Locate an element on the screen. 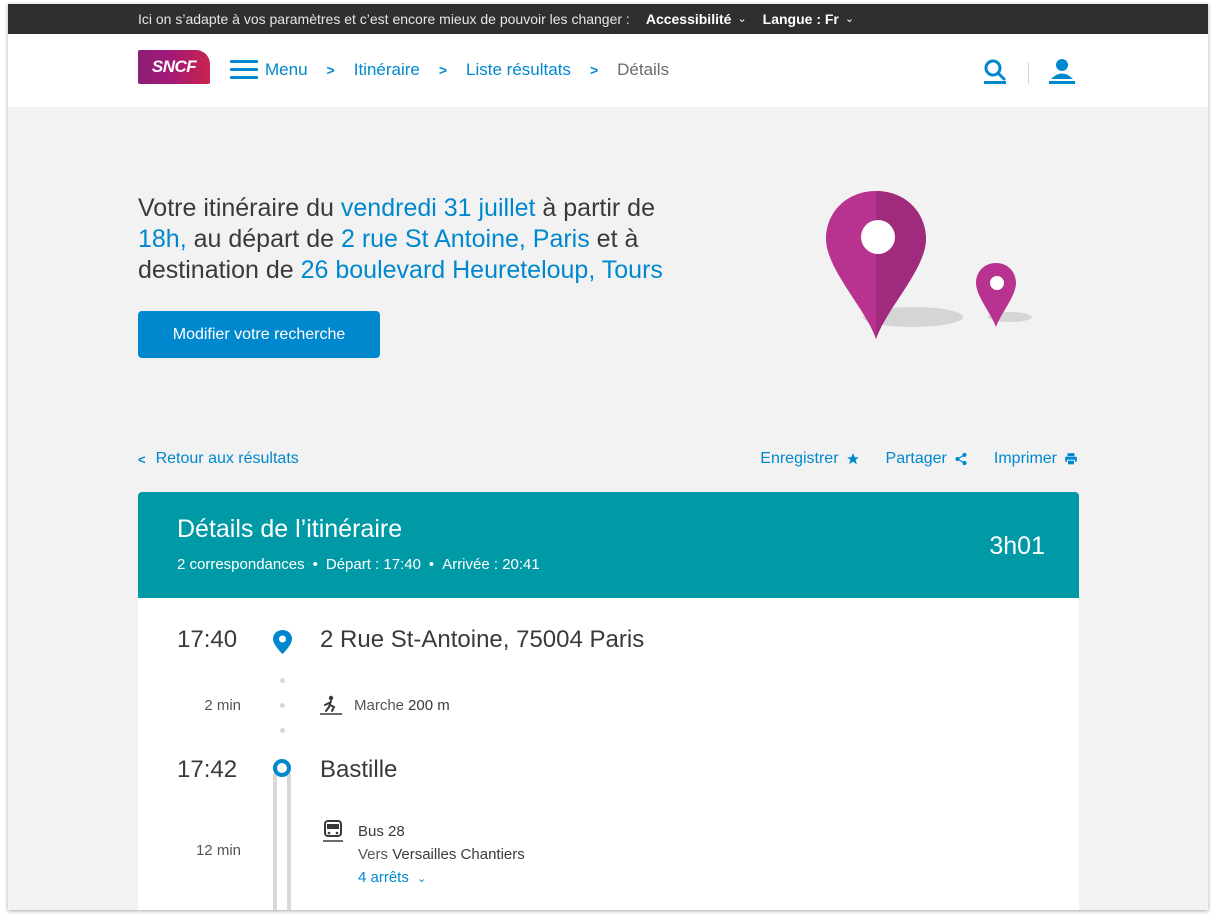  sncf-logo: SNCF is located at coordinates (174, 67).